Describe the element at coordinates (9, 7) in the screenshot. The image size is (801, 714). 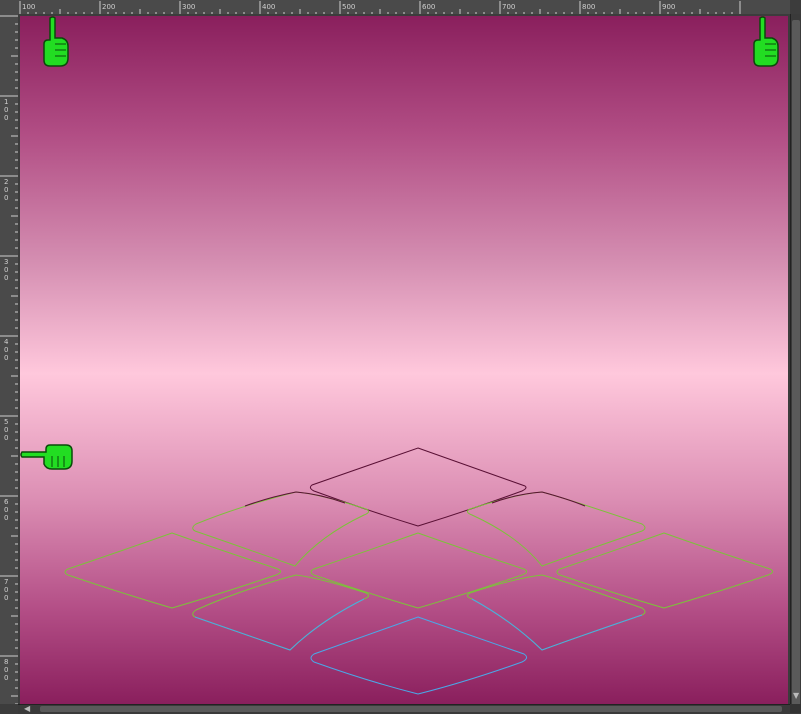
I see `ruler-corner` at that location.